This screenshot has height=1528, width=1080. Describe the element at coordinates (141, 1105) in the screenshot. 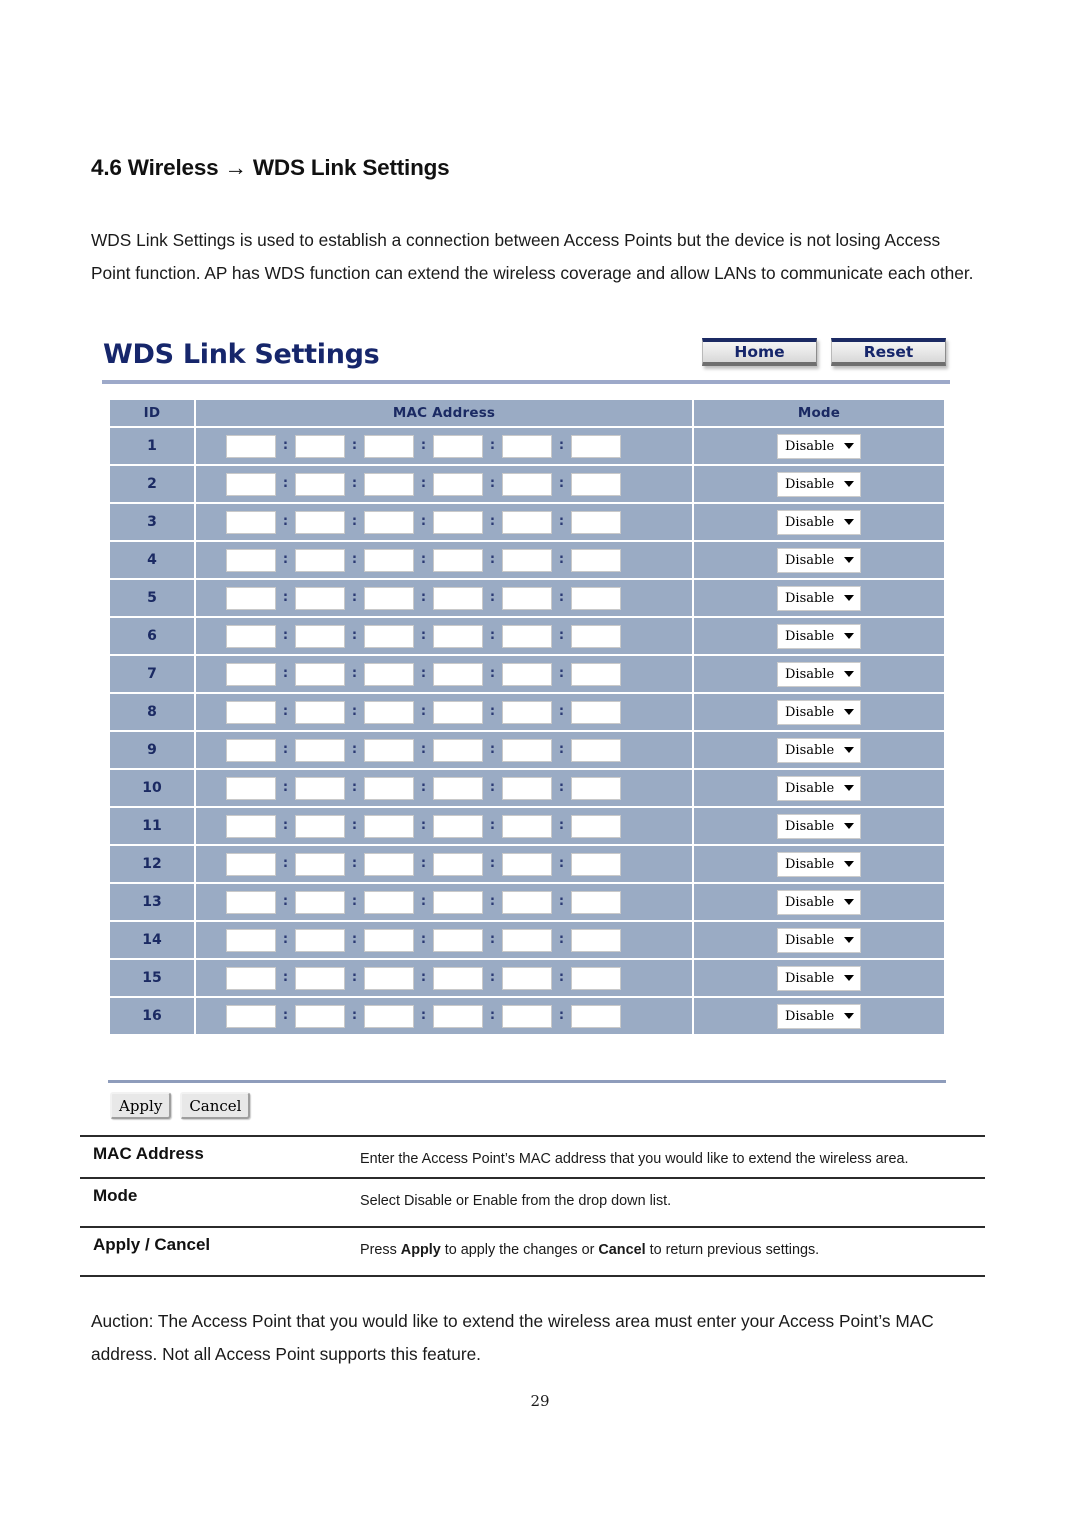

I see `apply-button: Apply` at that location.